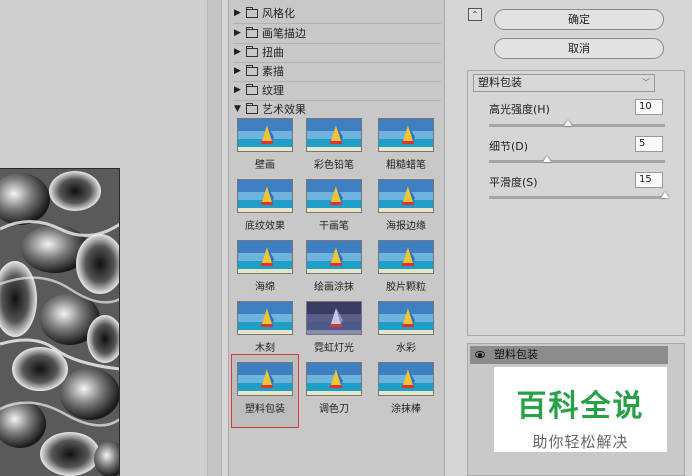  Describe the element at coordinates (579, 19) in the screenshot. I see `ok-button: 确定` at that location.